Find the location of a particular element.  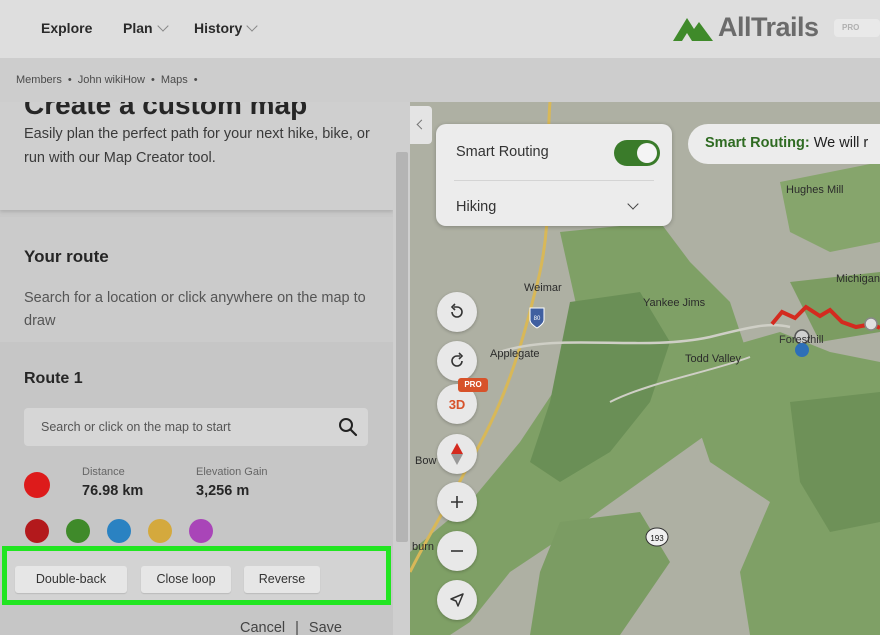

nav-explore: Explore is located at coordinates (66, 28).